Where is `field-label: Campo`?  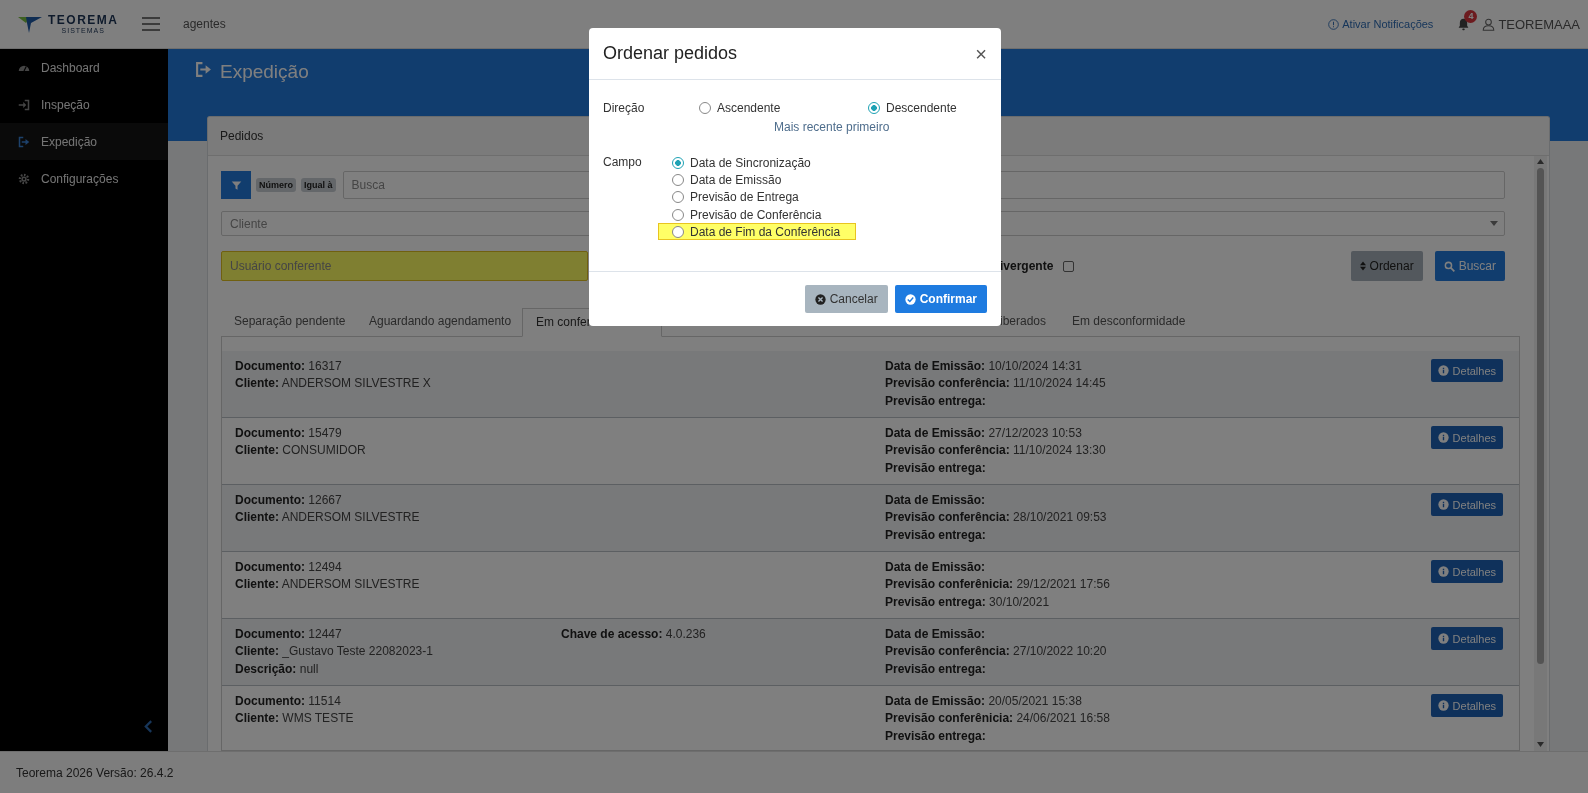 field-label: Campo is located at coordinates (623, 162).